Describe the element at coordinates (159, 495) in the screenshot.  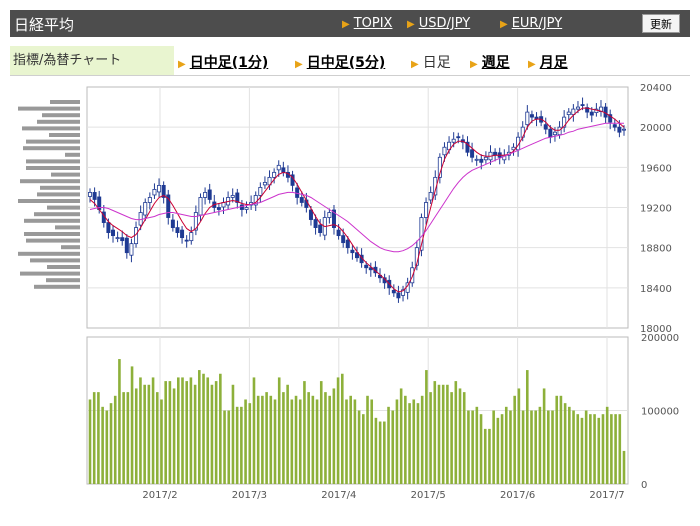
I see `x-tick-label: 2017/2` at that location.